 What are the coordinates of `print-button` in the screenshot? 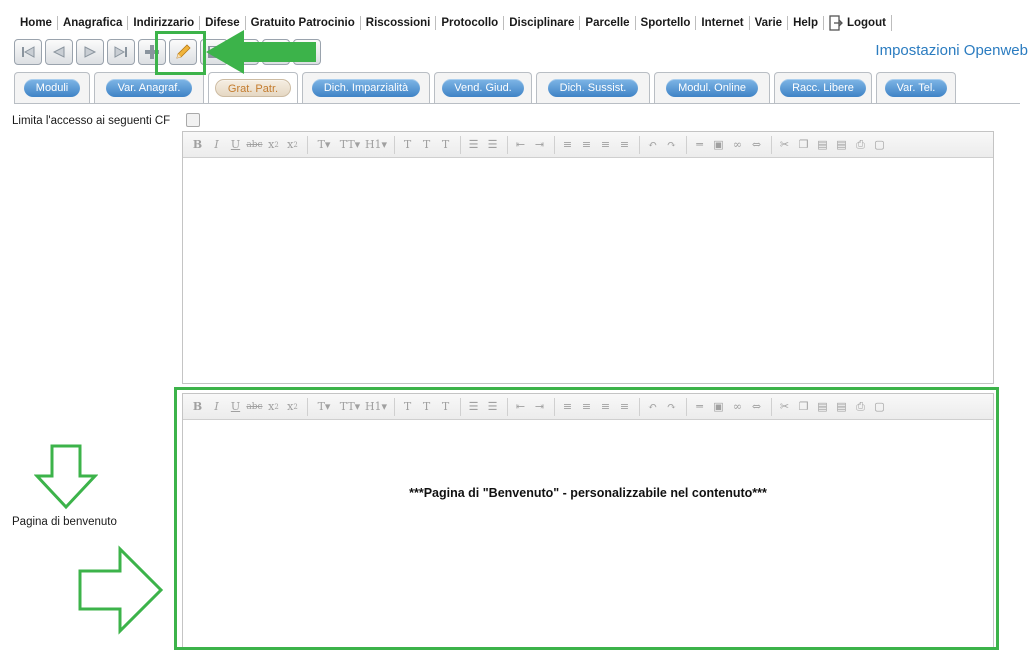 It's located at (276, 52).